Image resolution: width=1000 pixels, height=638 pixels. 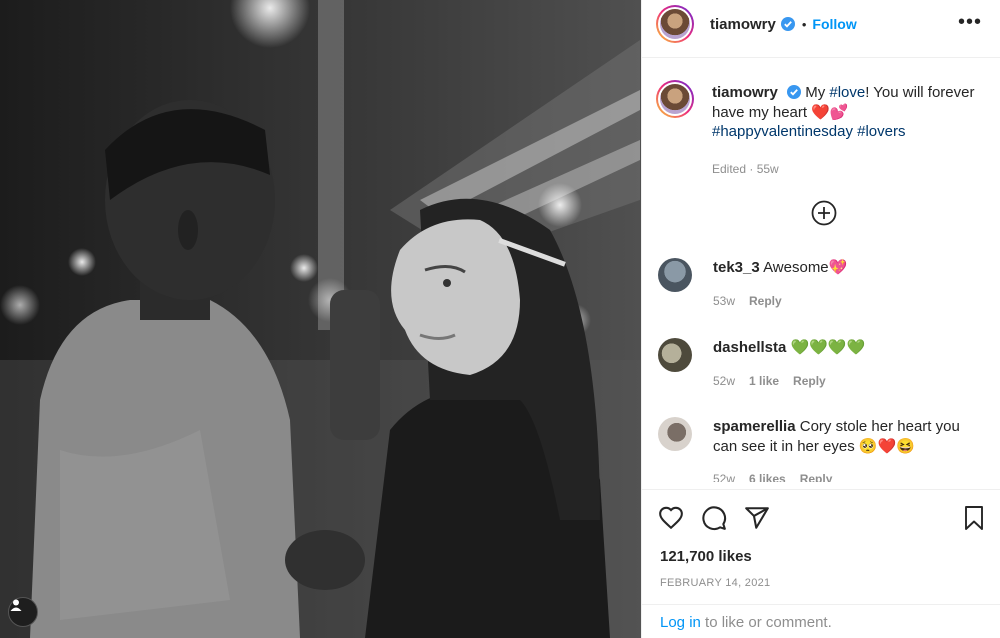 I want to click on hashtag-love: #love, so click(x=847, y=92).